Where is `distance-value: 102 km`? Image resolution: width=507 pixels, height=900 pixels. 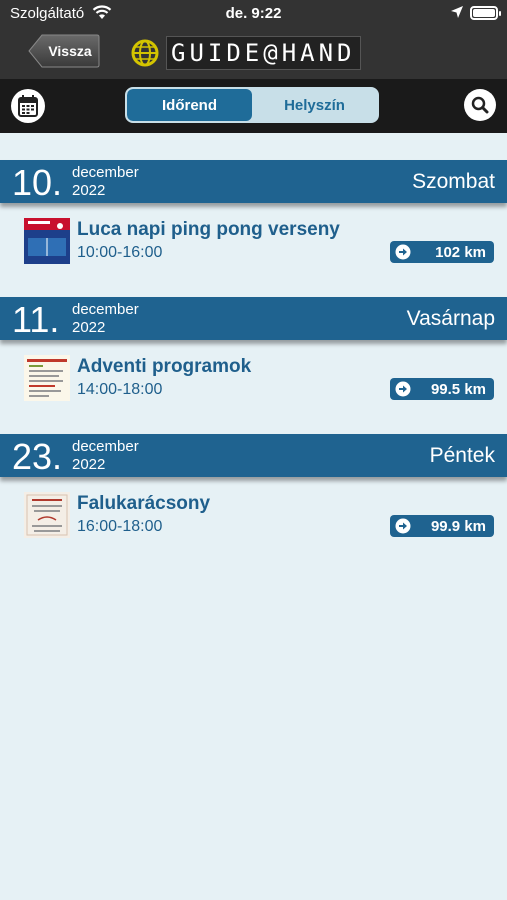
distance-value: 102 km is located at coordinates (460, 252).